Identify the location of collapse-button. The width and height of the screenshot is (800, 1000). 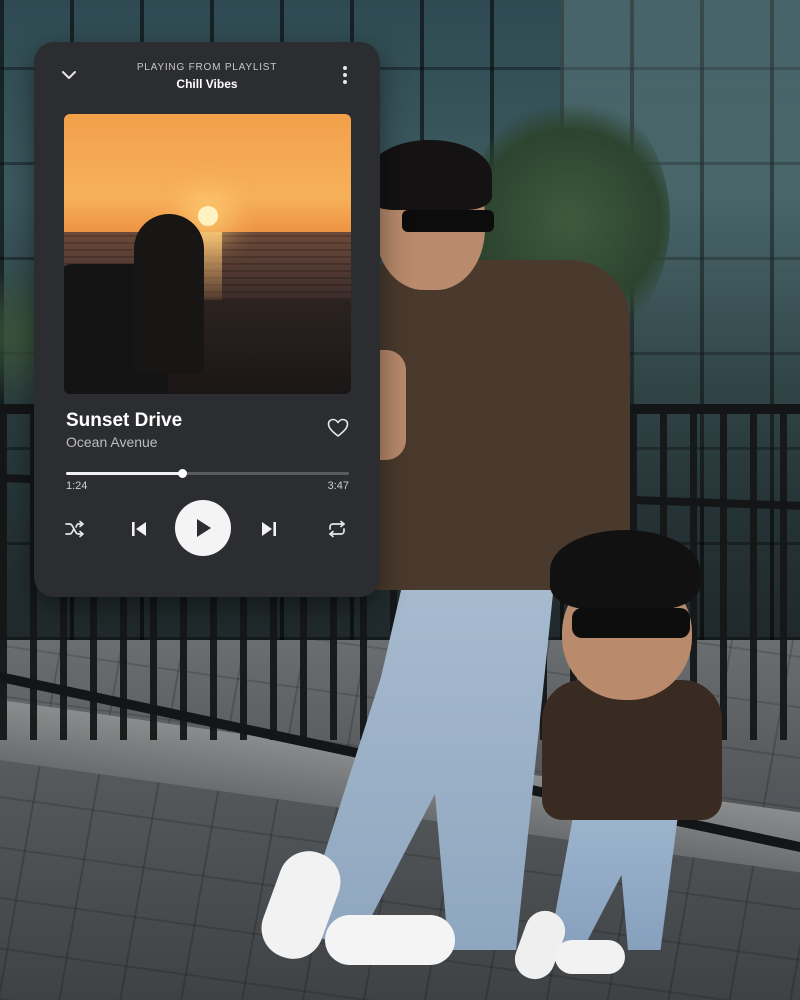
(69, 75).